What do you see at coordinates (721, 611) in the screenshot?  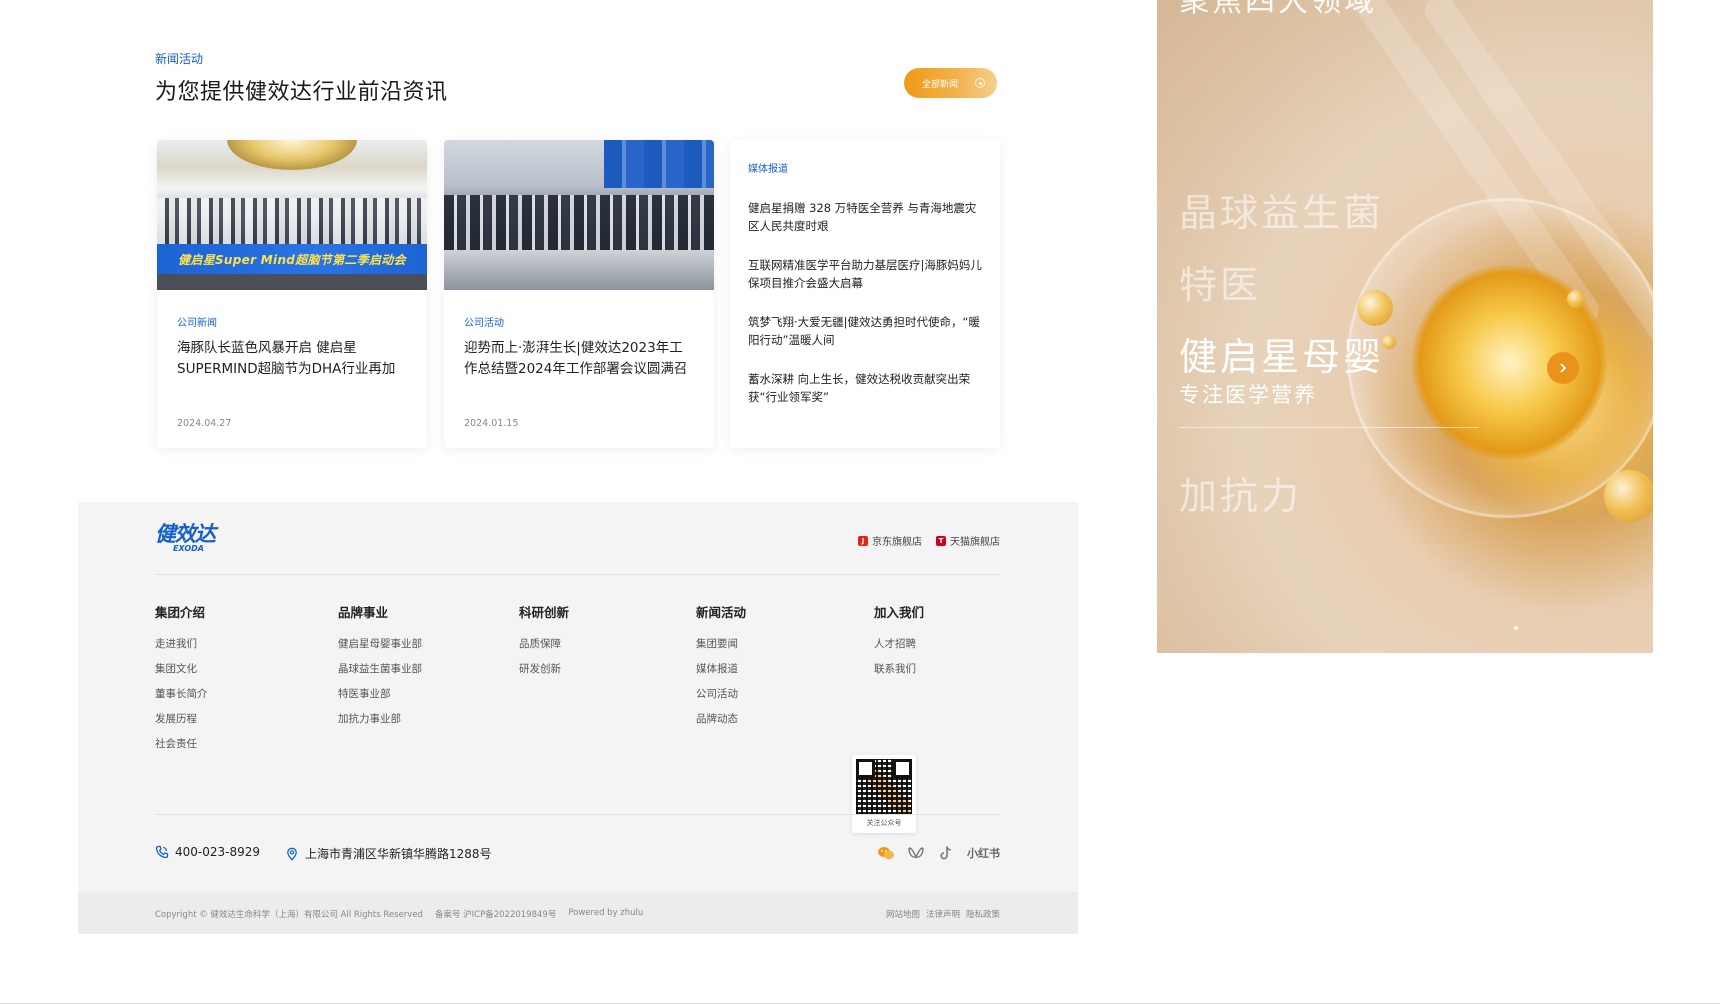 I see `footer-col-head: 新闻活动` at bounding box center [721, 611].